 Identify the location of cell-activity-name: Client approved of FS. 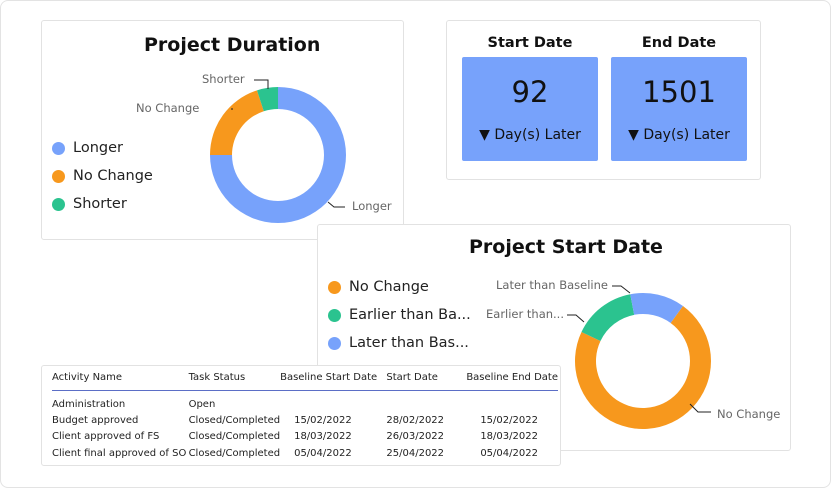
(106, 437).